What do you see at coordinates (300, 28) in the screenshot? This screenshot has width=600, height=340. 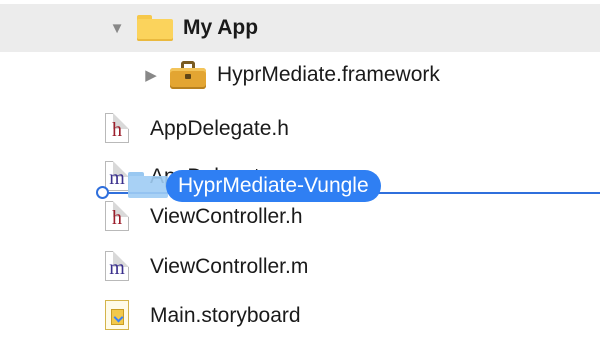 I see `group-my-app: ▼ My App` at bounding box center [300, 28].